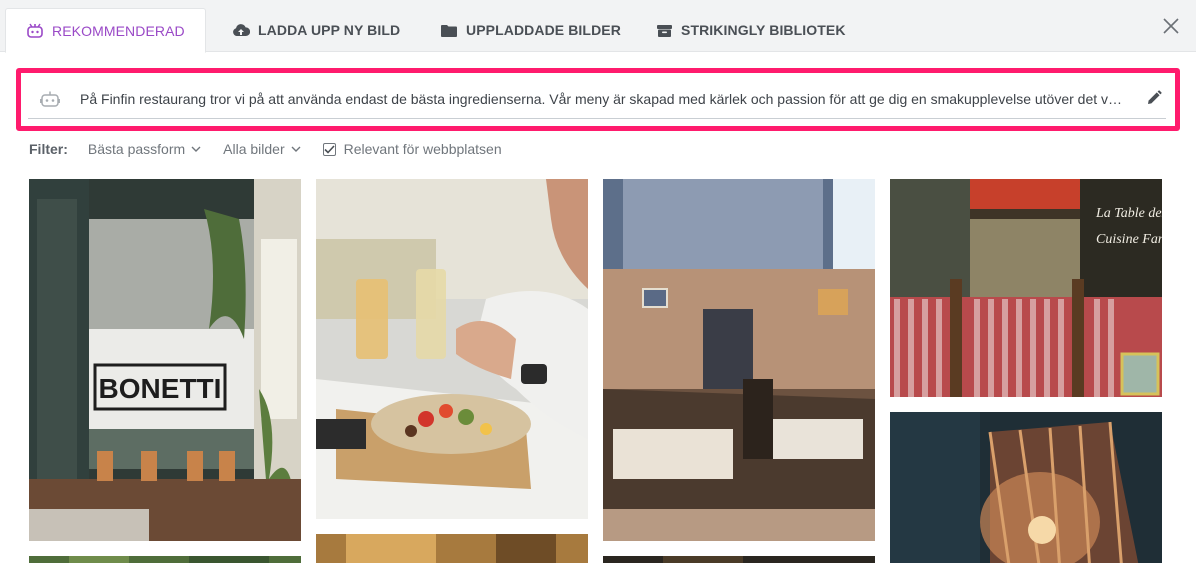  Describe the element at coordinates (241, 30) in the screenshot. I see `cloud-upload-icon` at that location.